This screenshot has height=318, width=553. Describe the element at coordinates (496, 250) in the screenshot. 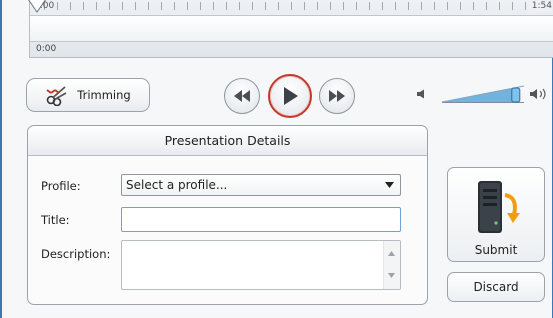

I see `submit-label: Submit` at that location.